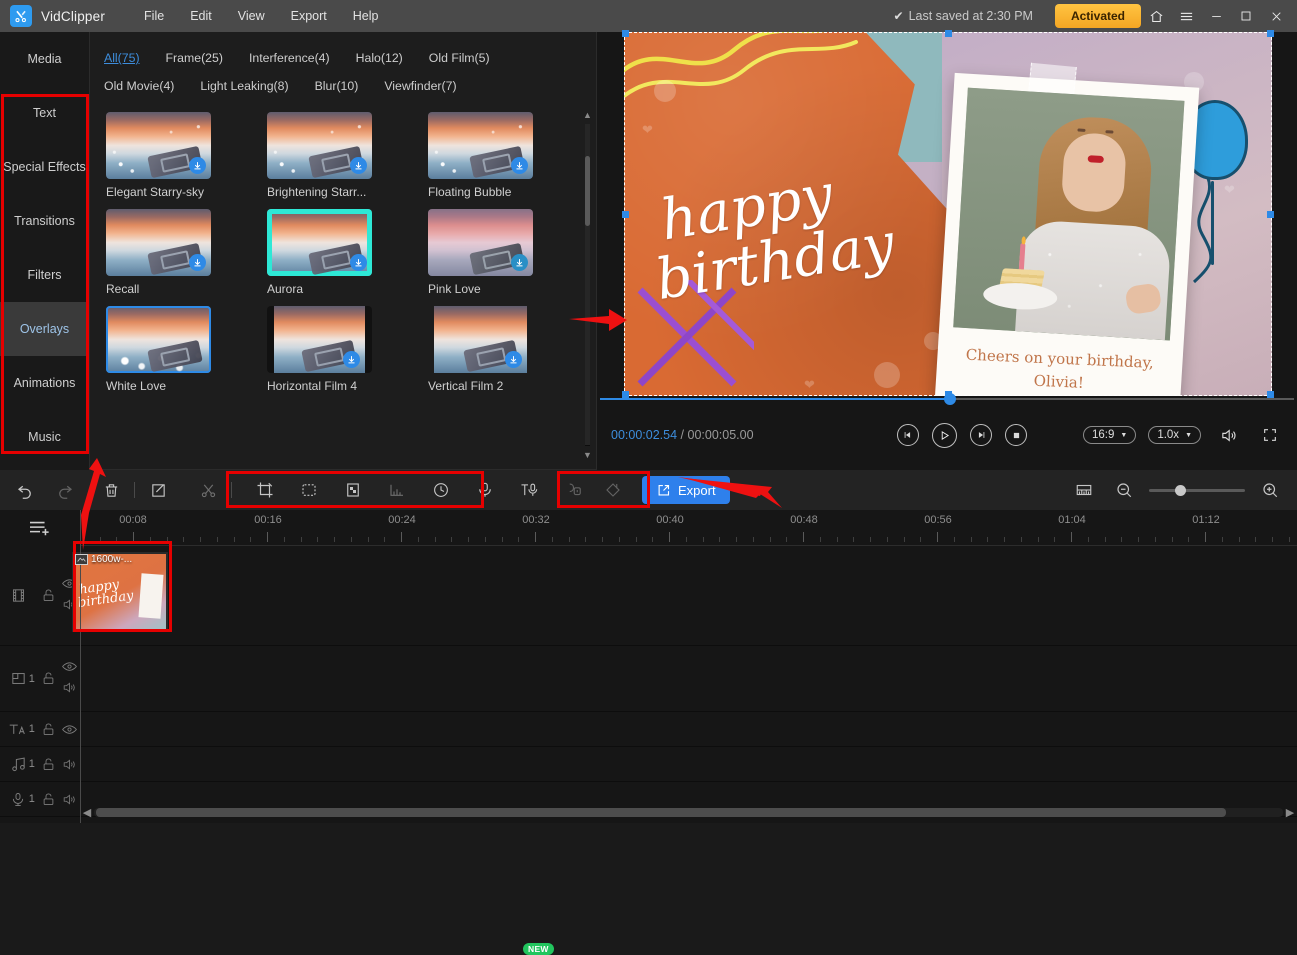  I want to click on menu-file: File, so click(154, 16).